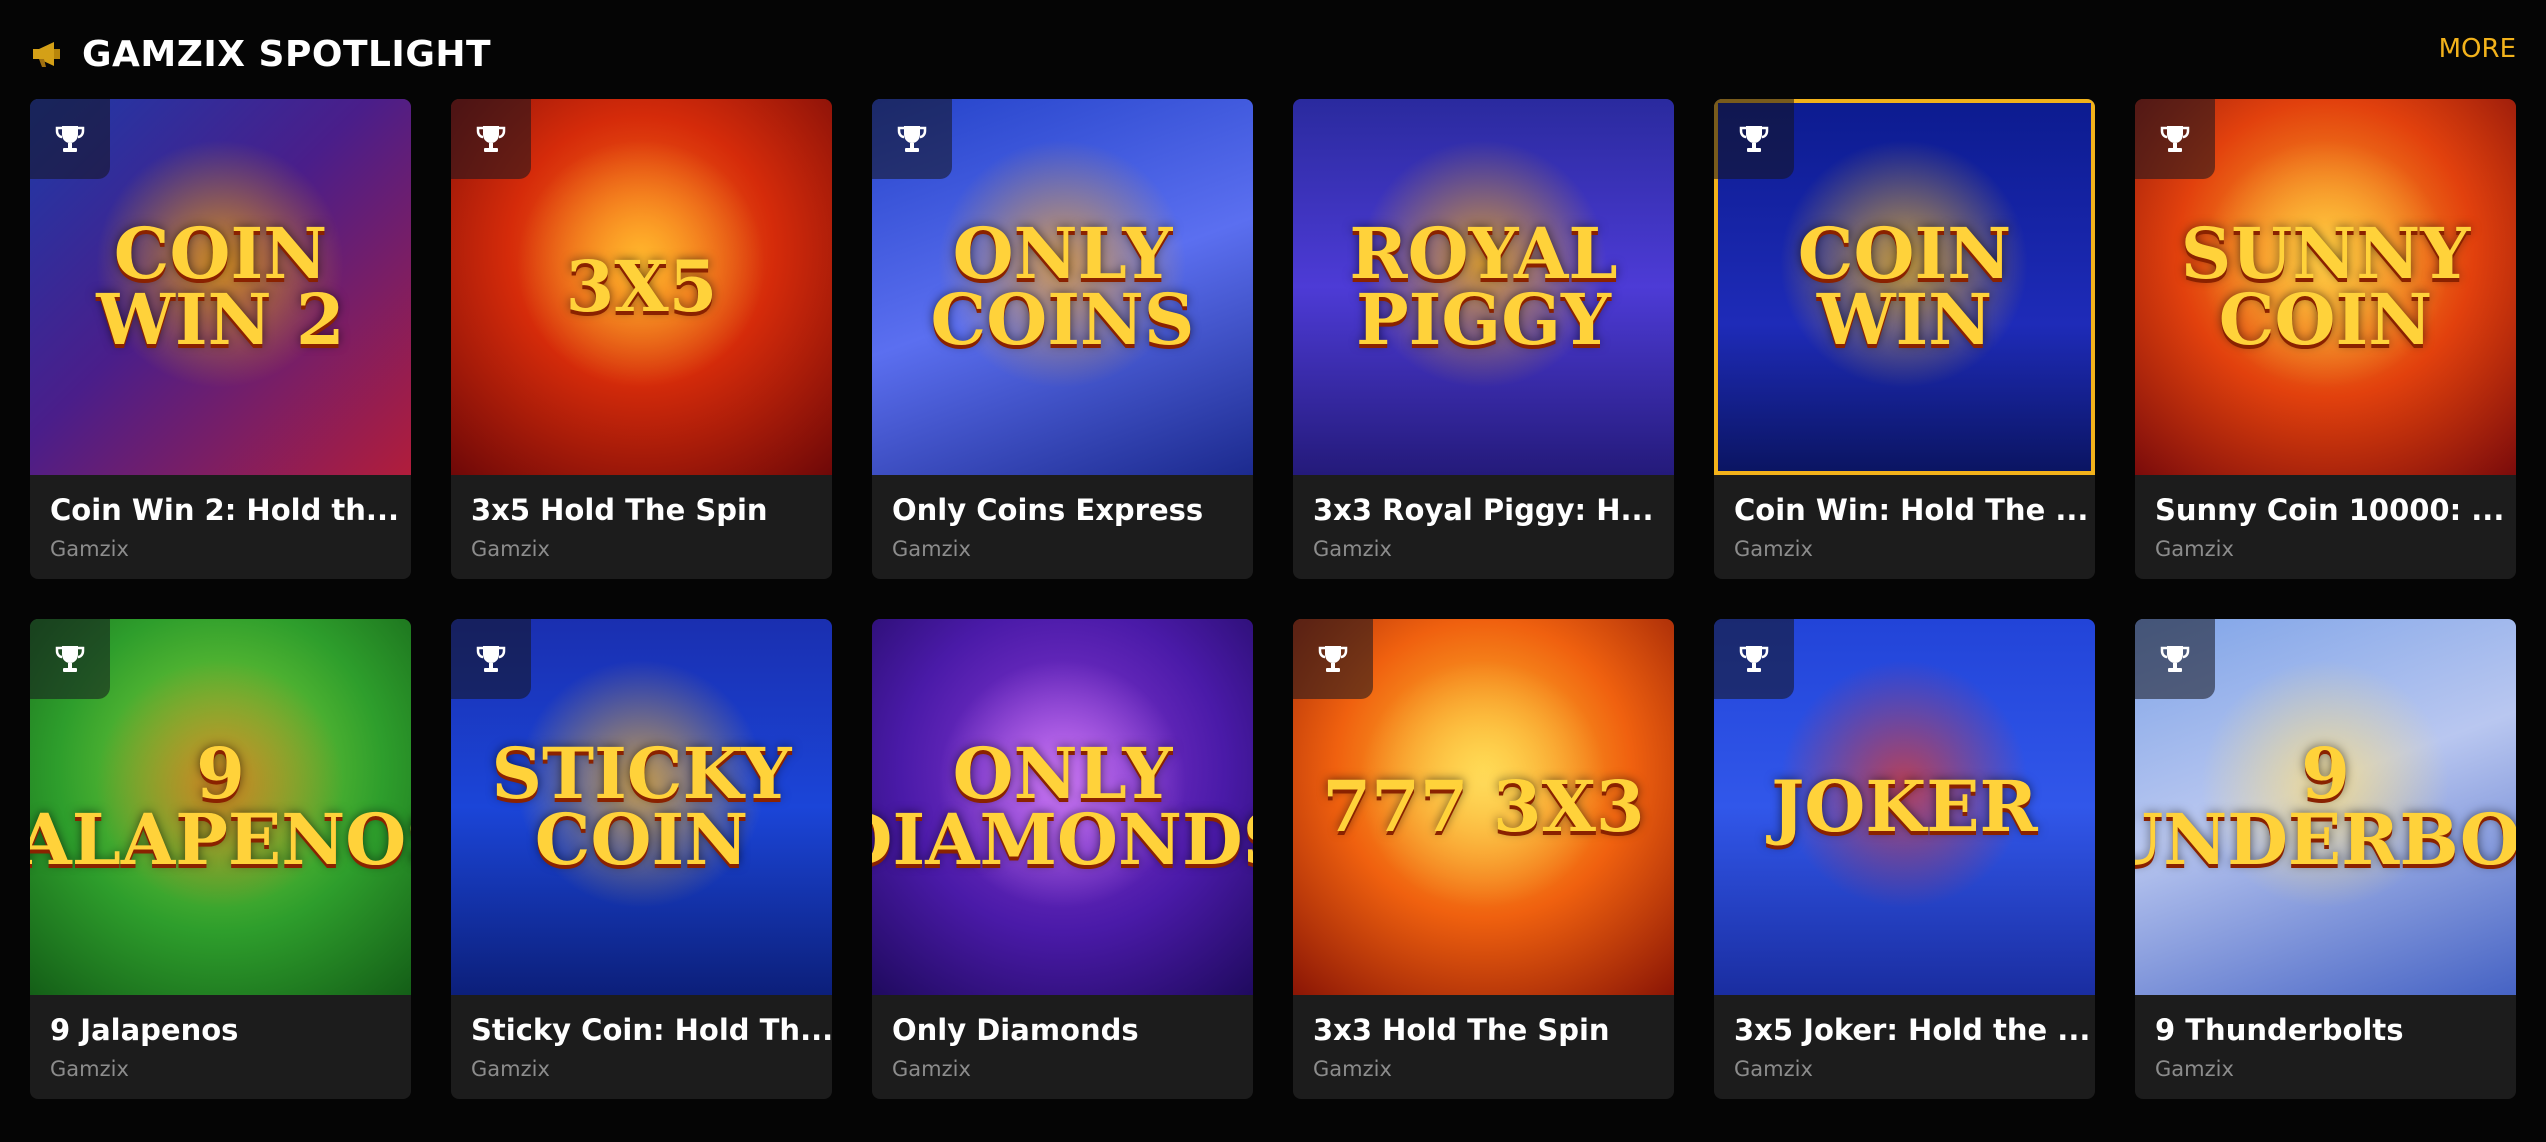 This screenshot has width=2546, height=1142. I want to click on game-card: ONLY COINS Only Coins Express Gamzix, so click(1062, 339).